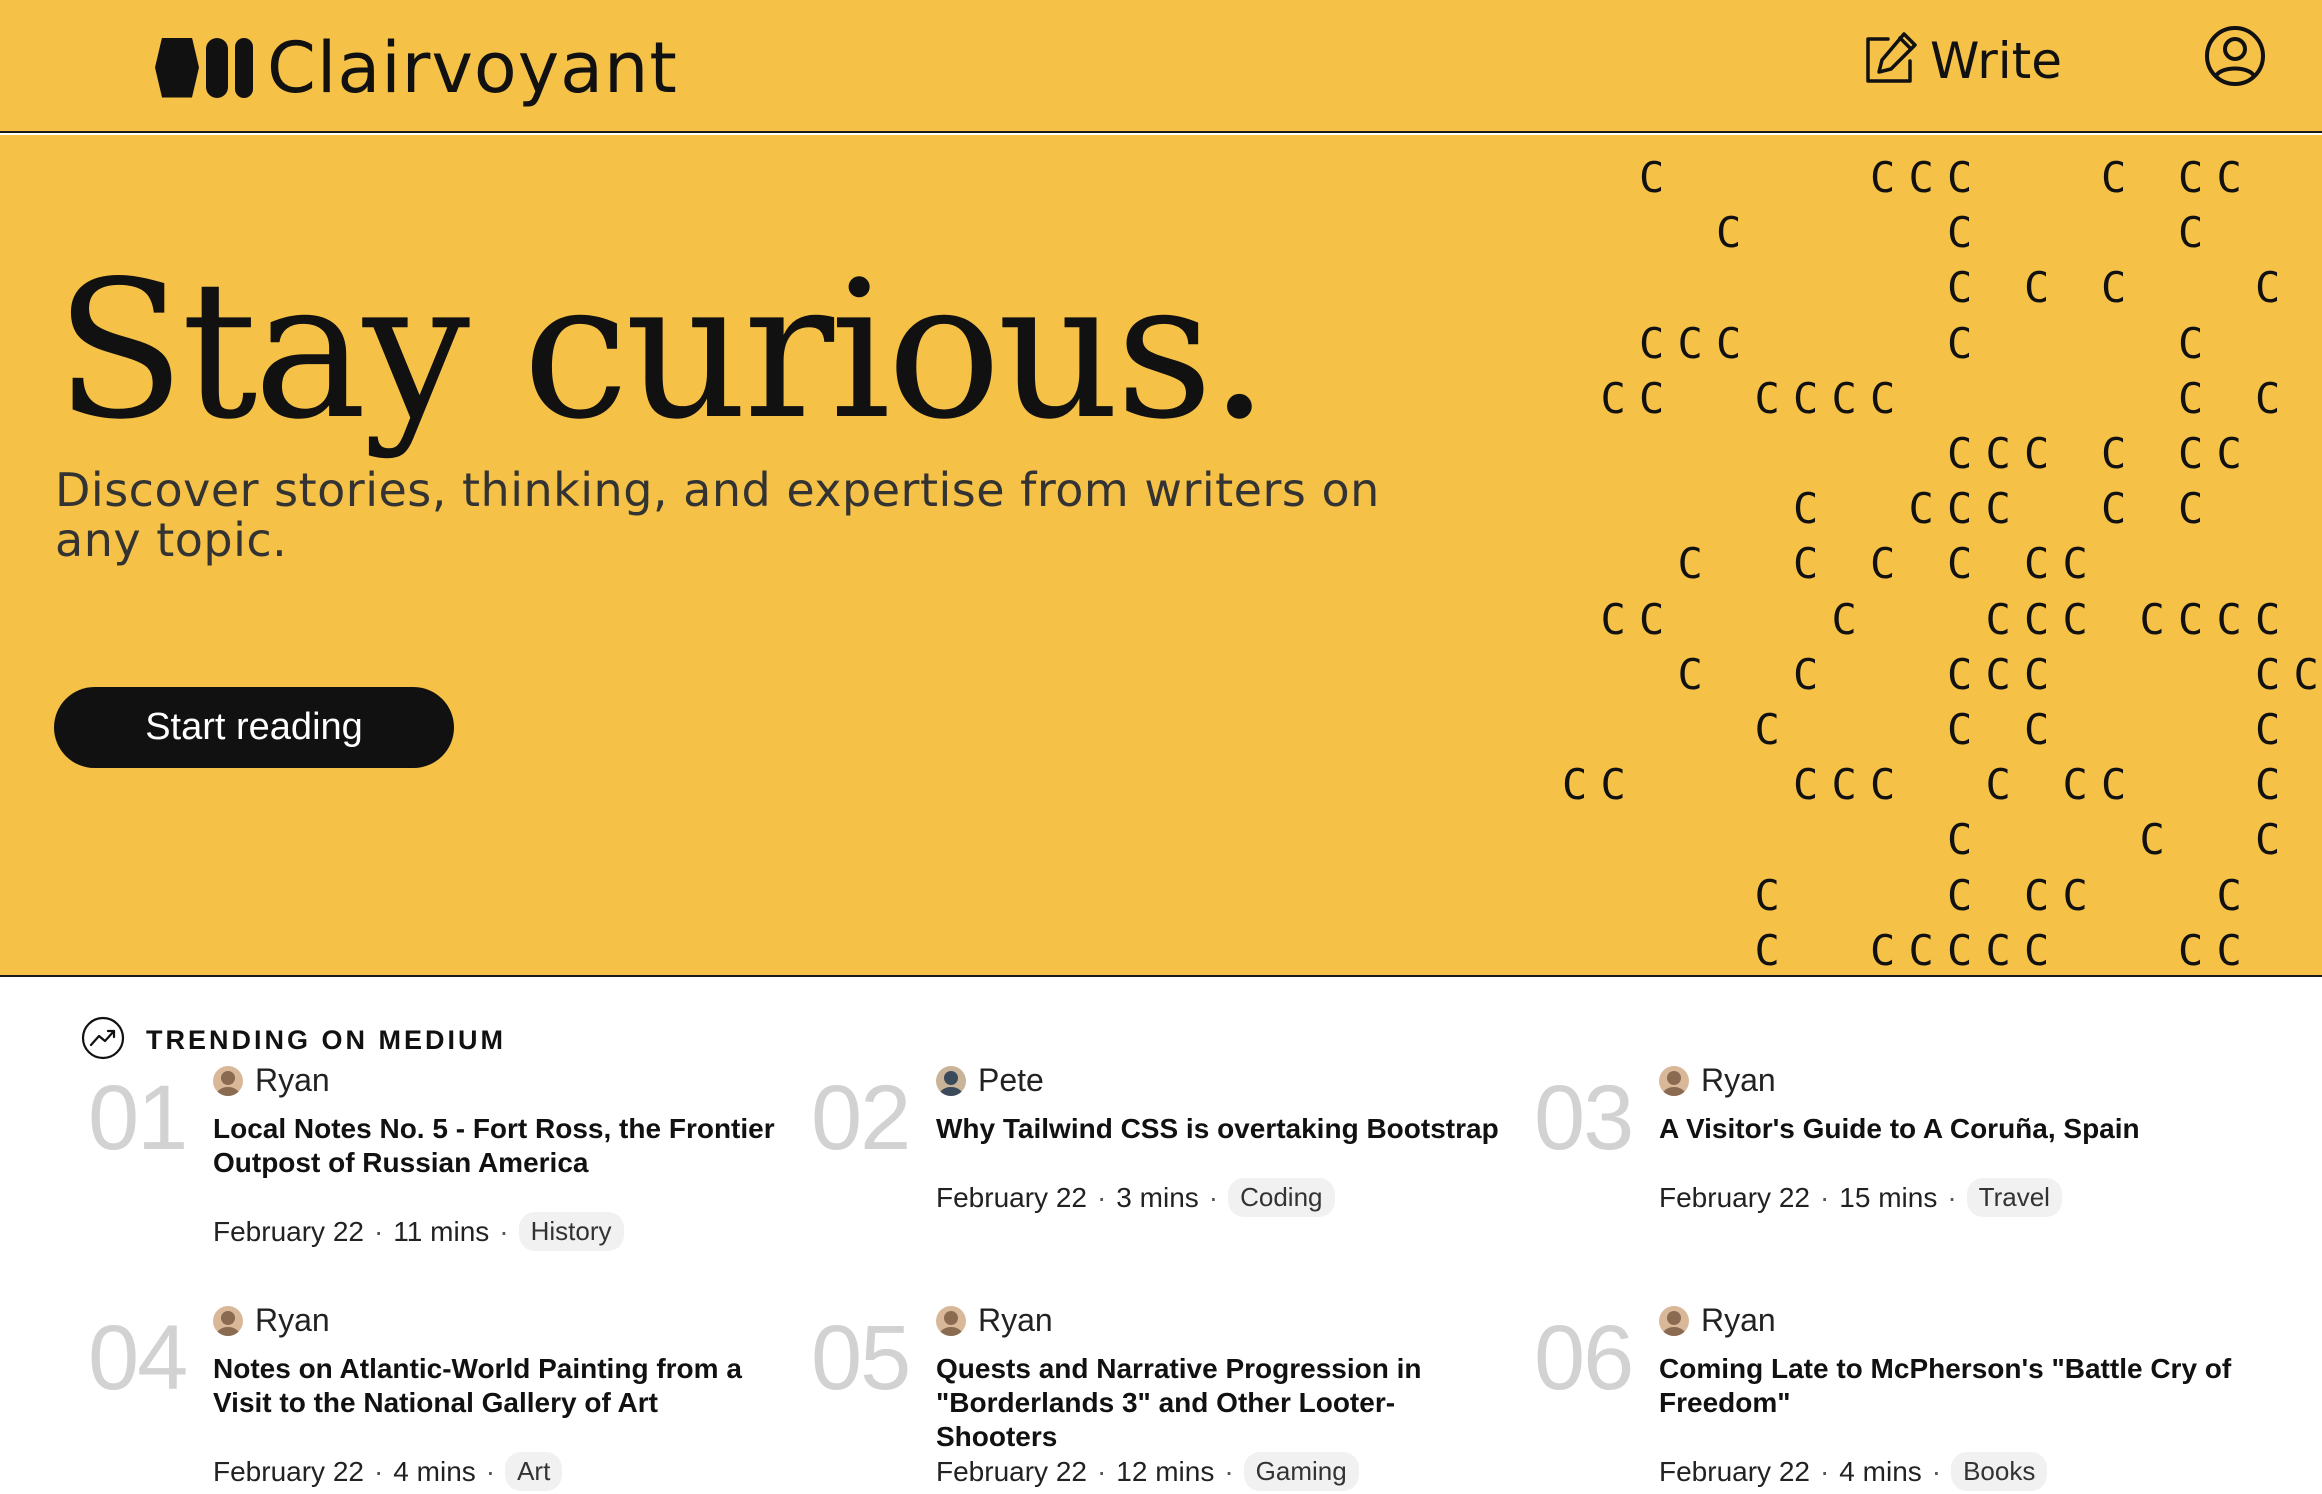  I want to click on topic-tag: Art, so click(534, 1471).